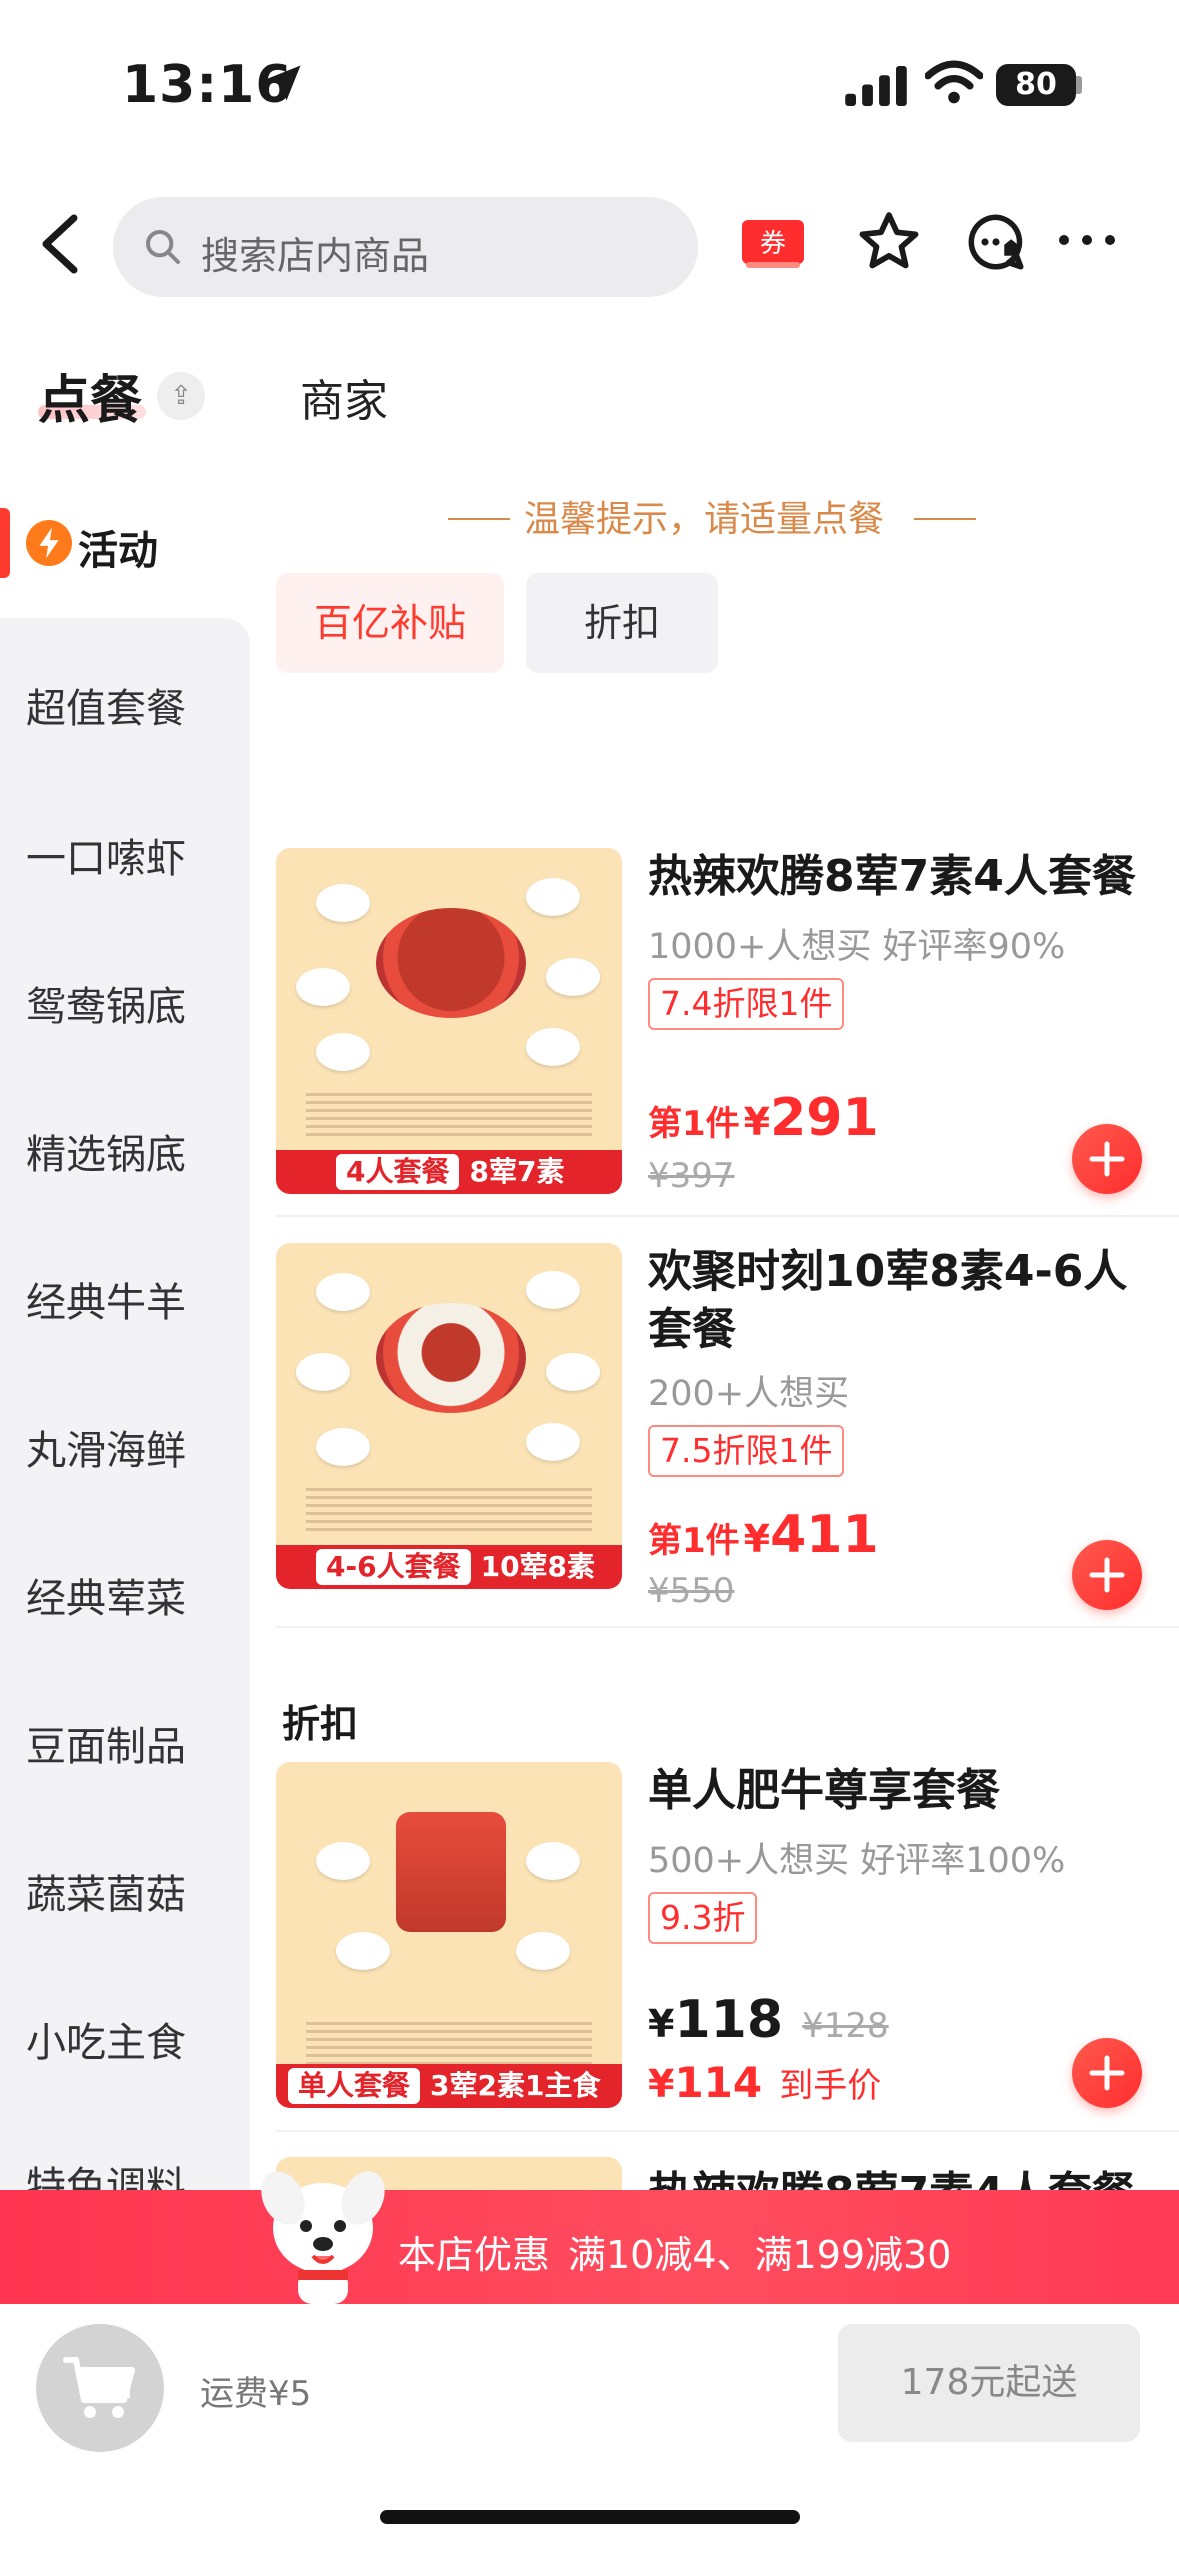 This screenshot has height=2556, width=1179. Describe the element at coordinates (876, 86) in the screenshot. I see `cellular-signal-icon` at that location.